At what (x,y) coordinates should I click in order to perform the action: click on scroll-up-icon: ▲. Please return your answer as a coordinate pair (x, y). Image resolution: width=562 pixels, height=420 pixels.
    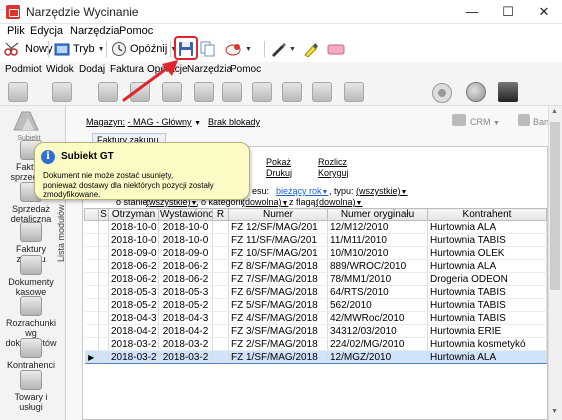
    Looking at the image, I should click on (554, 111).